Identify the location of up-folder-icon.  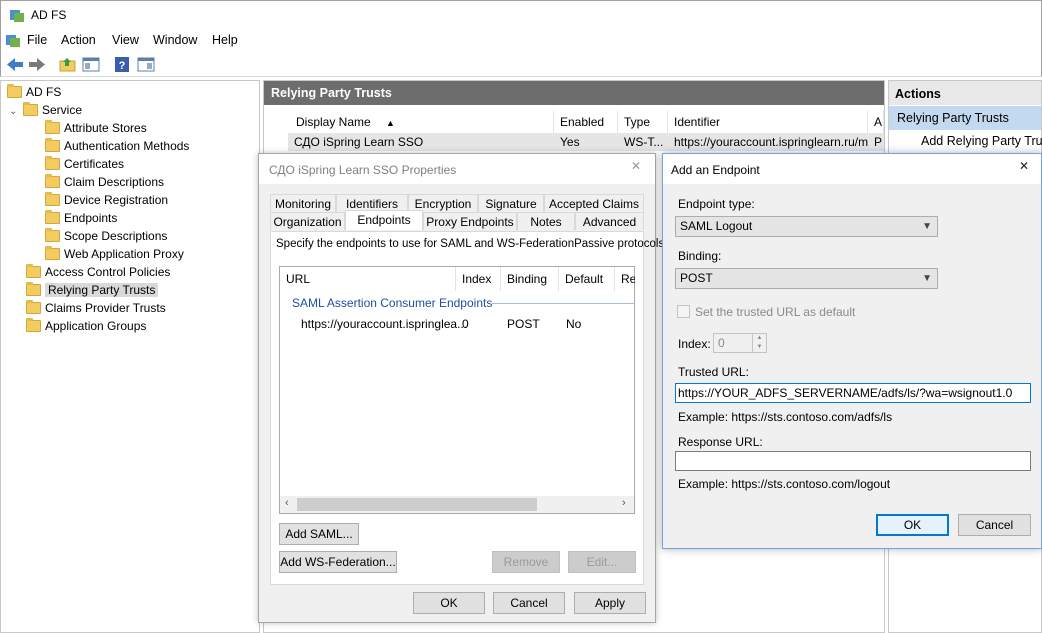
(68, 64).